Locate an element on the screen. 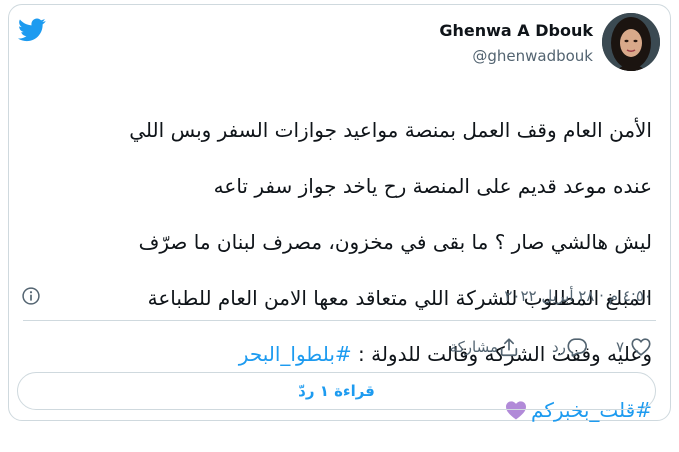 The height and width of the screenshot is (452, 679). share-icon is located at coordinates (509, 347).